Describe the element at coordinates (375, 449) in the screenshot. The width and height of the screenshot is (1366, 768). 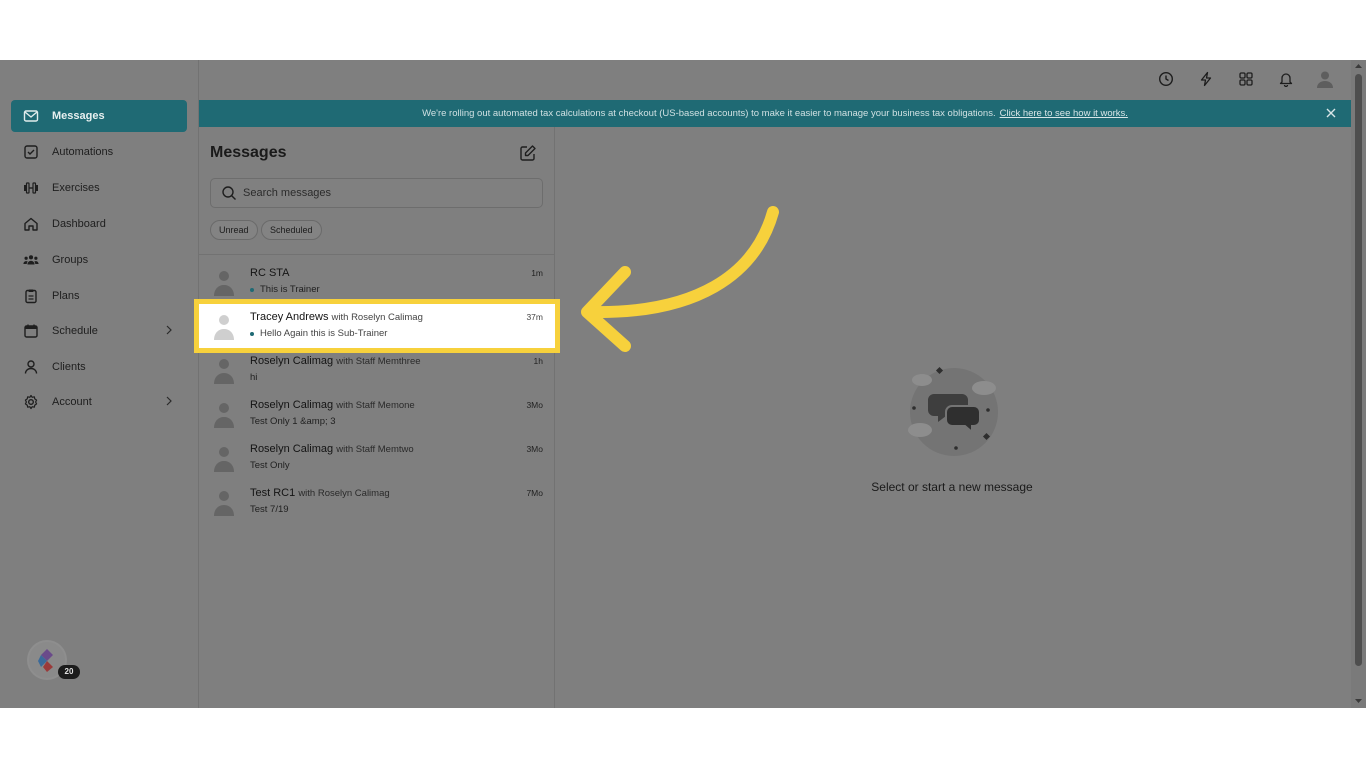
I see `thread-with: with Staff Memtwo` at that location.